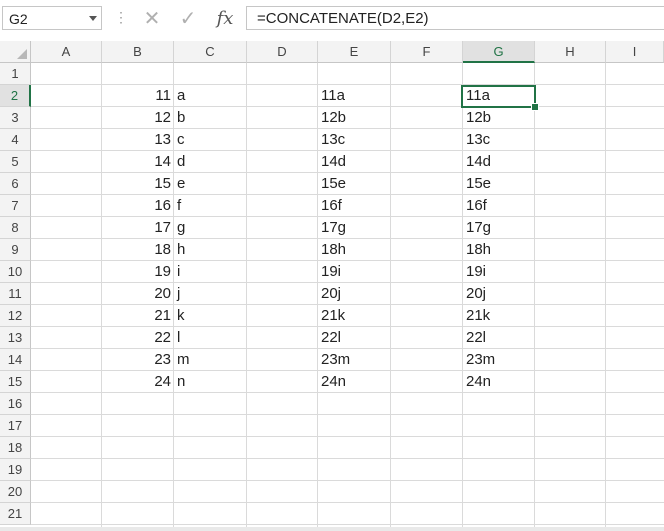 The width and height of the screenshot is (664, 531). What do you see at coordinates (210, 272) in the screenshot?
I see `cell-c10: i` at bounding box center [210, 272].